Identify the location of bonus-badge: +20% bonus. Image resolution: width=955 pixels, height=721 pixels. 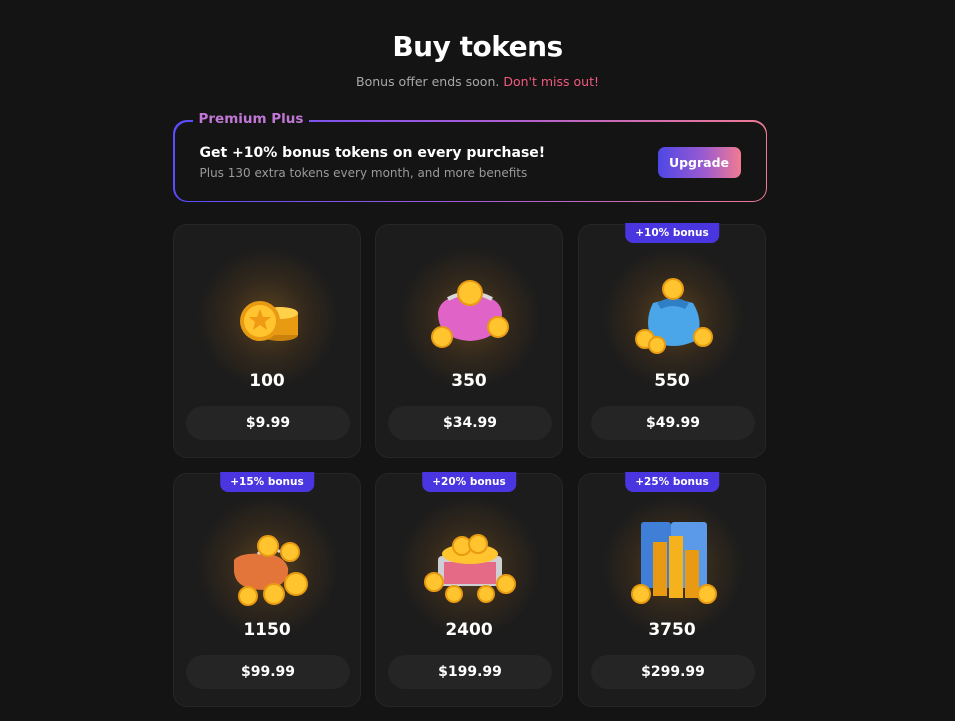
(469, 482).